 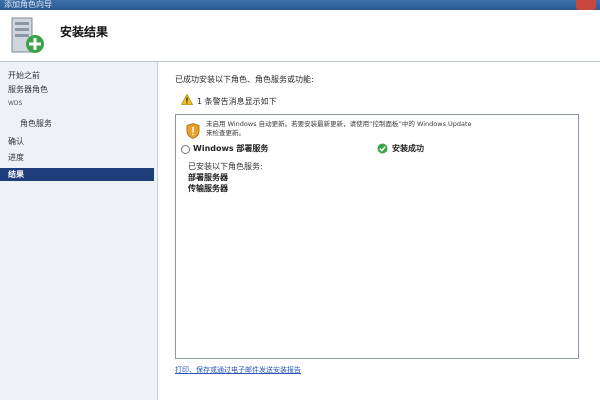 What do you see at coordinates (28, 89) in the screenshot?
I see `nav-item-server-roles: 服务器角色` at bounding box center [28, 89].